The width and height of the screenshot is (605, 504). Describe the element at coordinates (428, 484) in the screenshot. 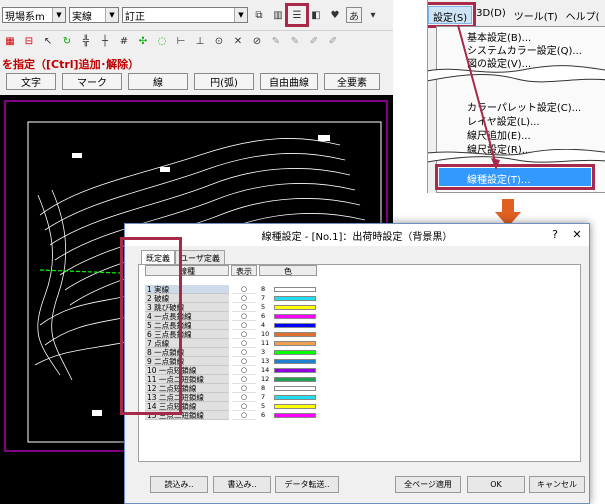

I see `apply-all-pages-button: 全ページ適用` at that location.